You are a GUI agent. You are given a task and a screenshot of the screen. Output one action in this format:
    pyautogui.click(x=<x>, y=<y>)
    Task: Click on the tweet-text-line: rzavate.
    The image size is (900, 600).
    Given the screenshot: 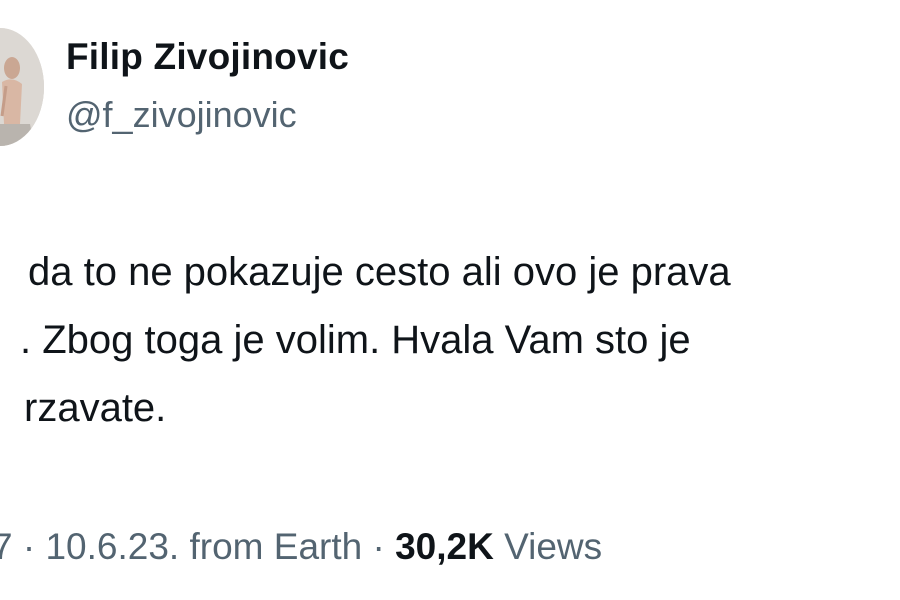 What is the action you would take?
    pyautogui.click(x=95, y=408)
    